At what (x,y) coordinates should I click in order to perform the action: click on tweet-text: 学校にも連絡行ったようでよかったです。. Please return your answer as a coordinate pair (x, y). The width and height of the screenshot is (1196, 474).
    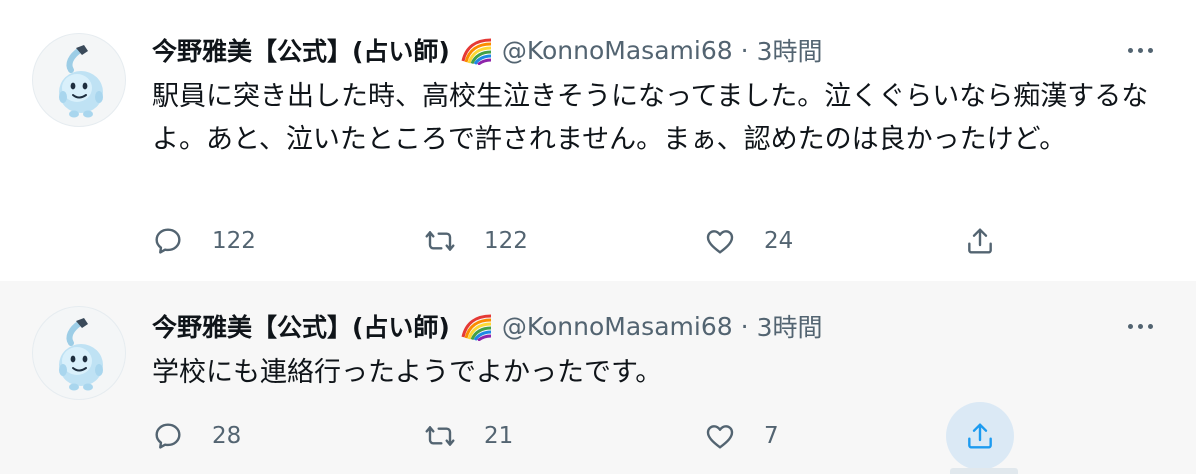
    Looking at the image, I should click on (407, 372).